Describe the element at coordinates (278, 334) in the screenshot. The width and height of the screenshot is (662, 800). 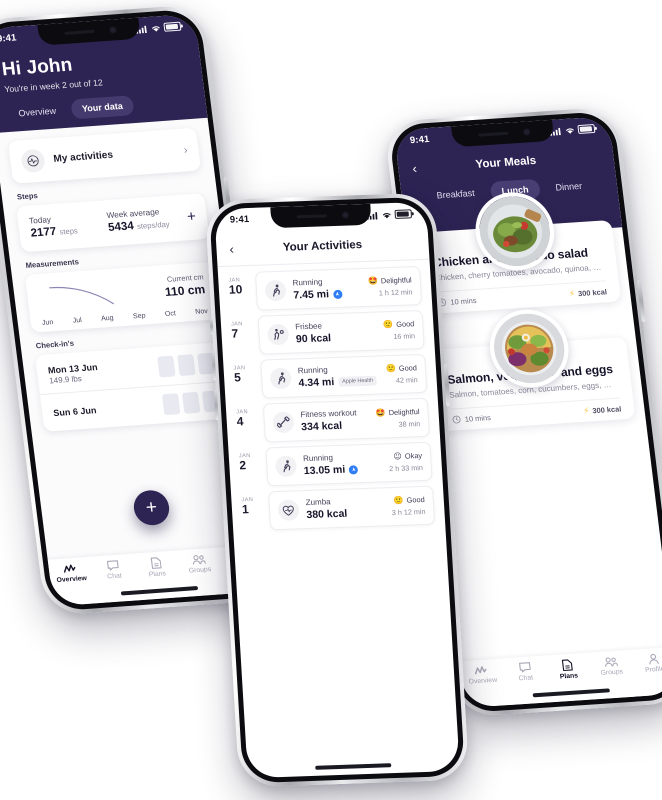
I see `frisbee-icon` at that location.